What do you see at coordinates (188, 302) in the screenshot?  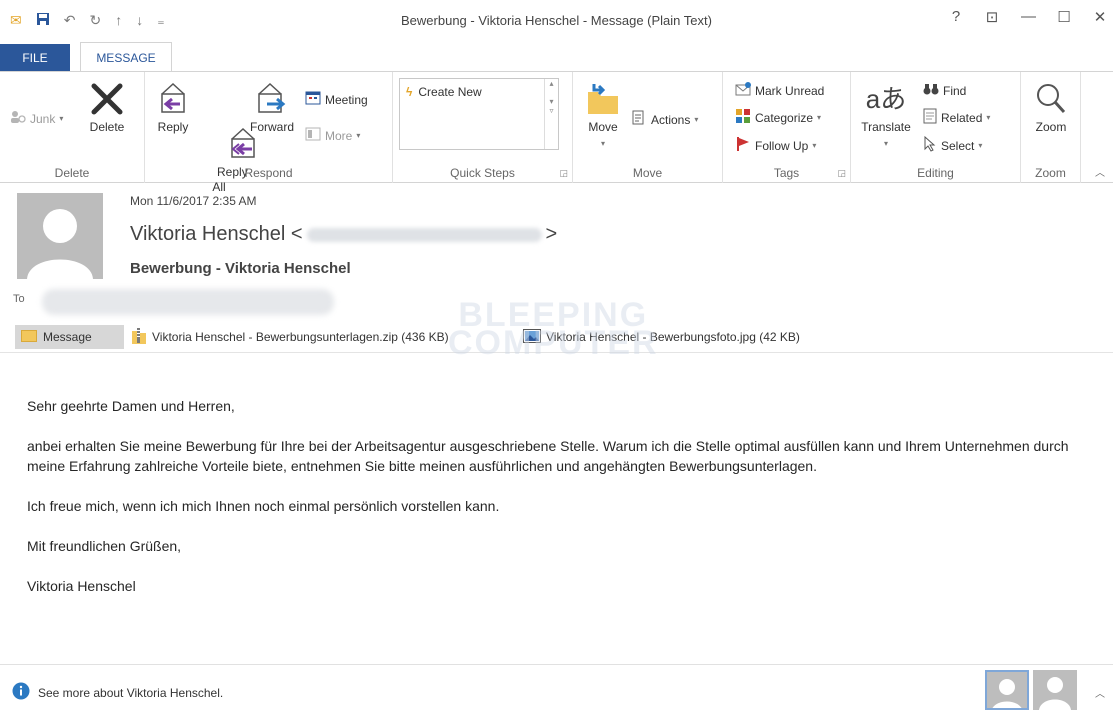 I see `redacted-recipient` at bounding box center [188, 302].